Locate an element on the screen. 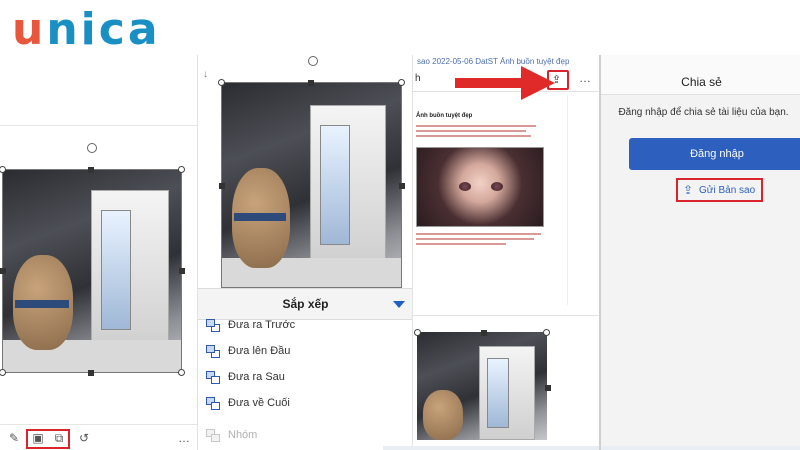 Image resolution: width=800 pixels, height=450 pixels. login-button-label: Đăng nhập is located at coordinates (717, 154).